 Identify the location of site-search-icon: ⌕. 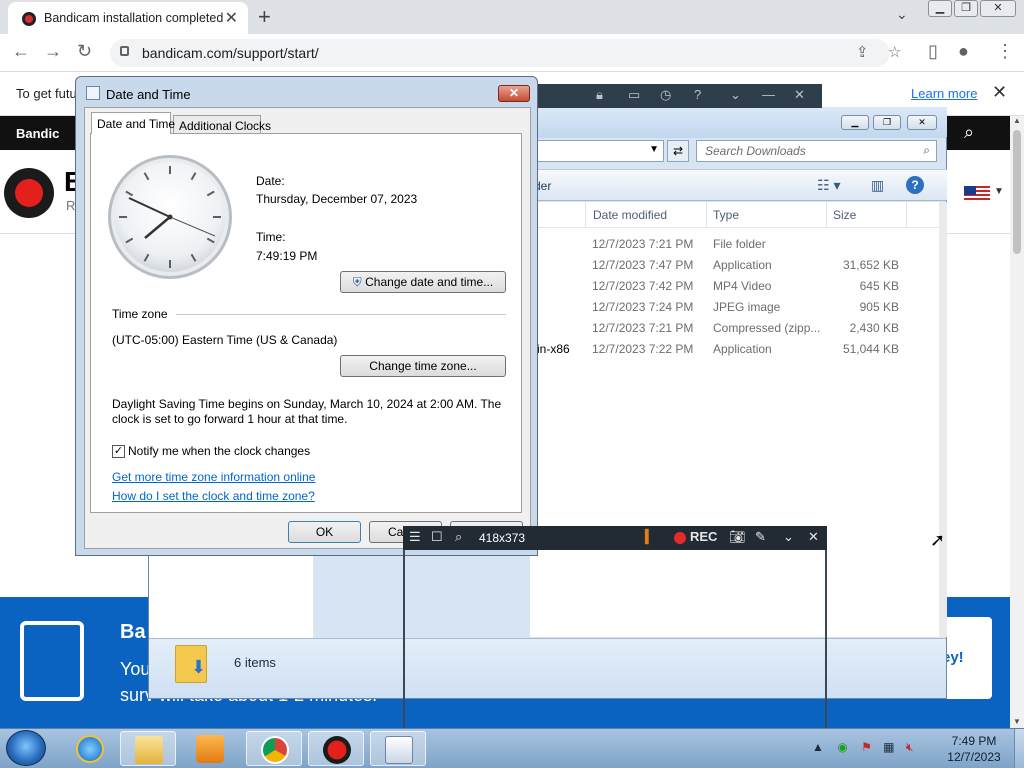
(969, 132).